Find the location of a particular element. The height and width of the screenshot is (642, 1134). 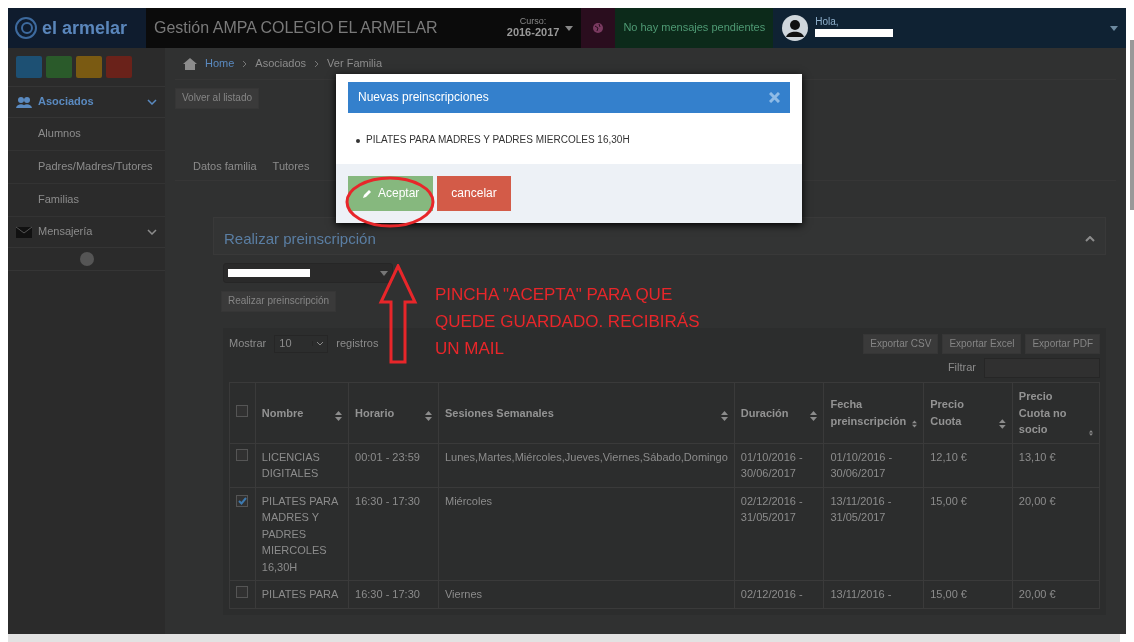

chevron-up-icon is located at coordinates (1090, 239).